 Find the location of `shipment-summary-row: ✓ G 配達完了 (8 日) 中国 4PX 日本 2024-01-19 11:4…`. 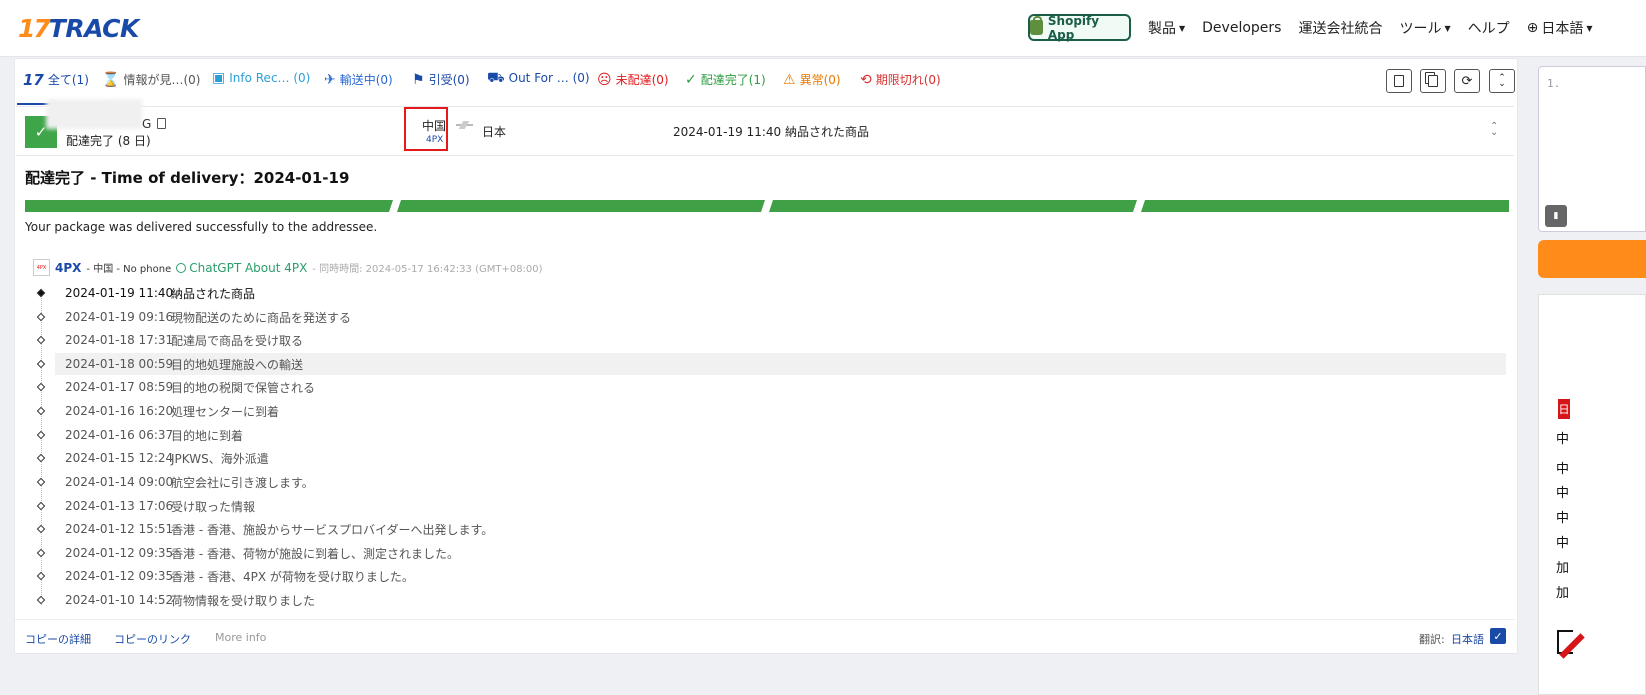

shipment-summary-row: ✓ G 配達完了 (8 日) 中国 4PX 日本 2024-01-19 11:4… is located at coordinates (765, 127).